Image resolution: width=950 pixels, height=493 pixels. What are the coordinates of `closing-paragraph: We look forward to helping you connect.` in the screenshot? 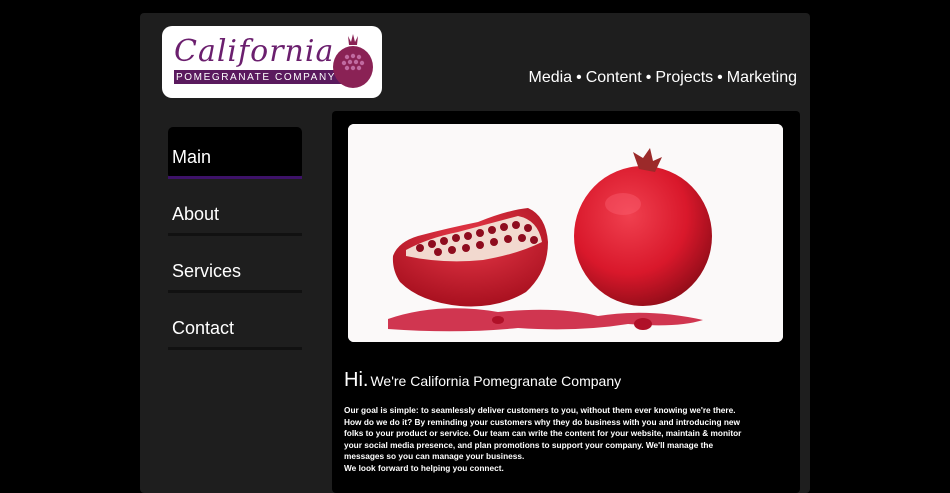 It's located at (424, 468).